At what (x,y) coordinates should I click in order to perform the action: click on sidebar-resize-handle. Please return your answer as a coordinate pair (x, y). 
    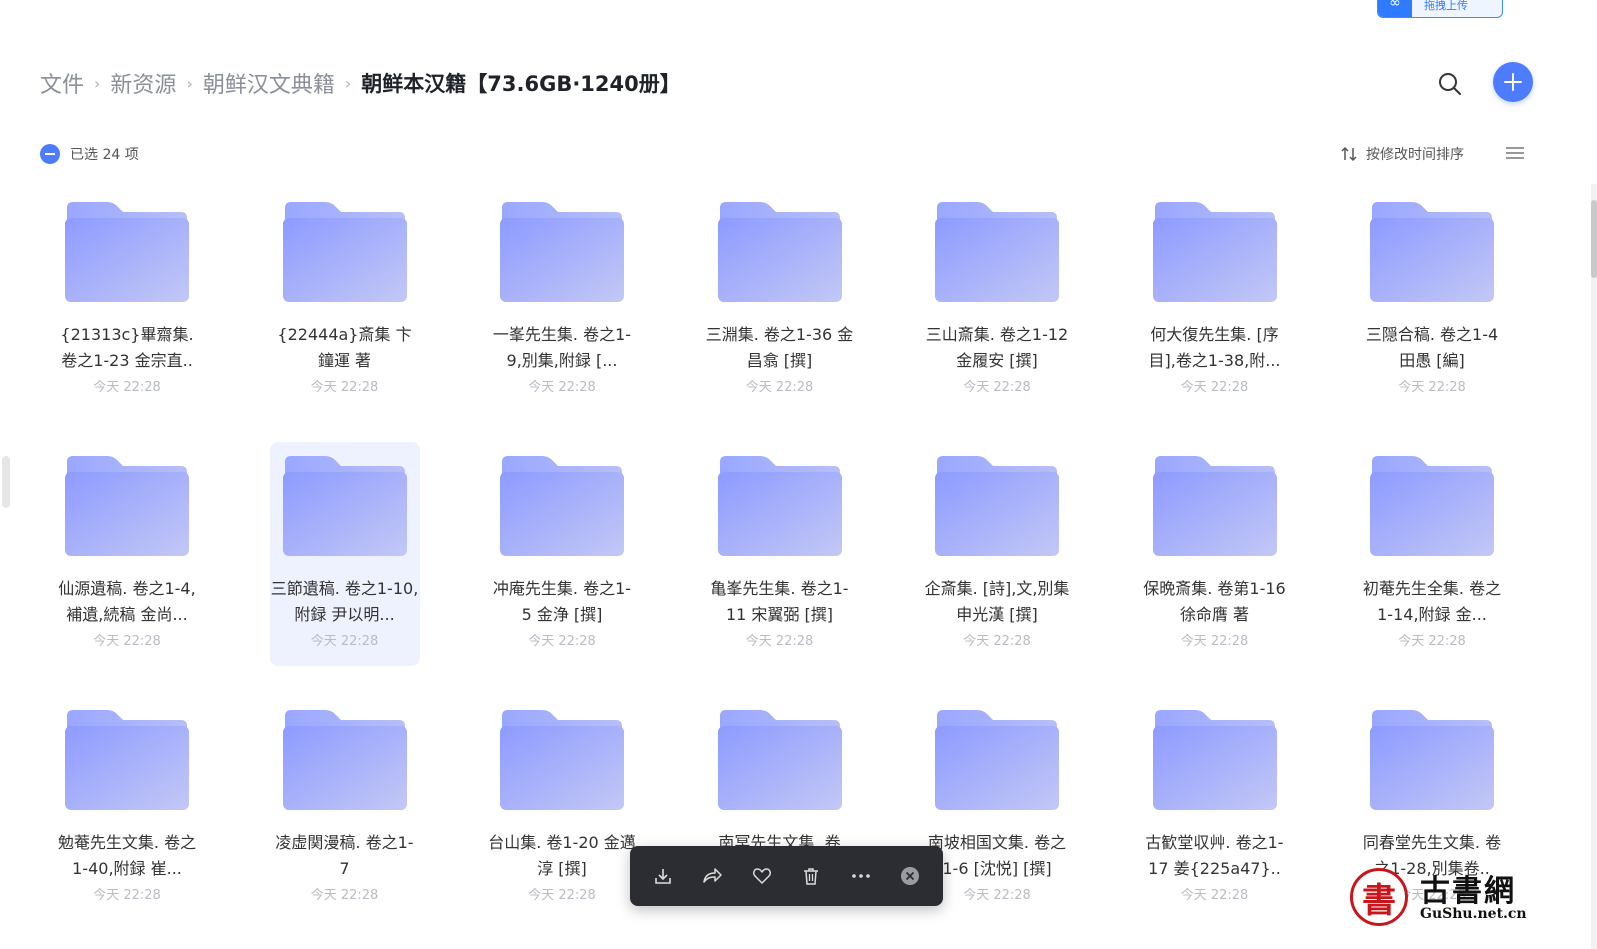
    Looking at the image, I should click on (6, 482).